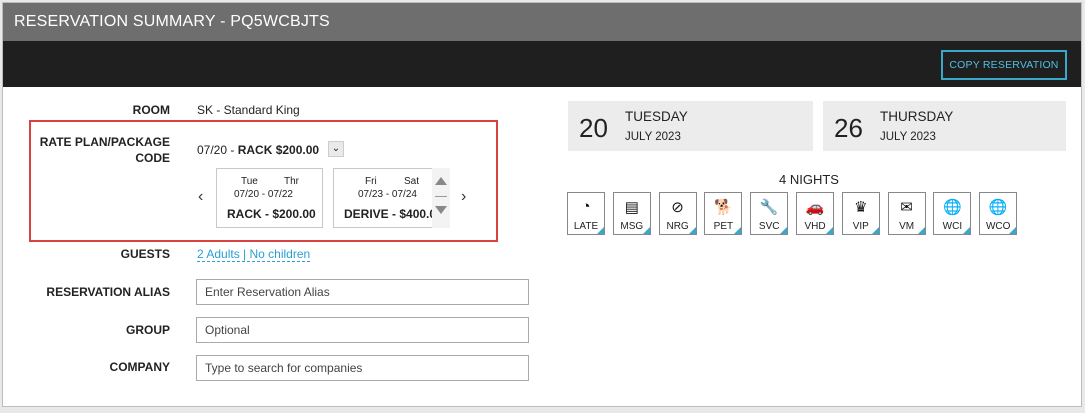 The height and width of the screenshot is (413, 1085). Describe the element at coordinates (723, 207) in the screenshot. I see `dog-icon: 🐕` at that location.